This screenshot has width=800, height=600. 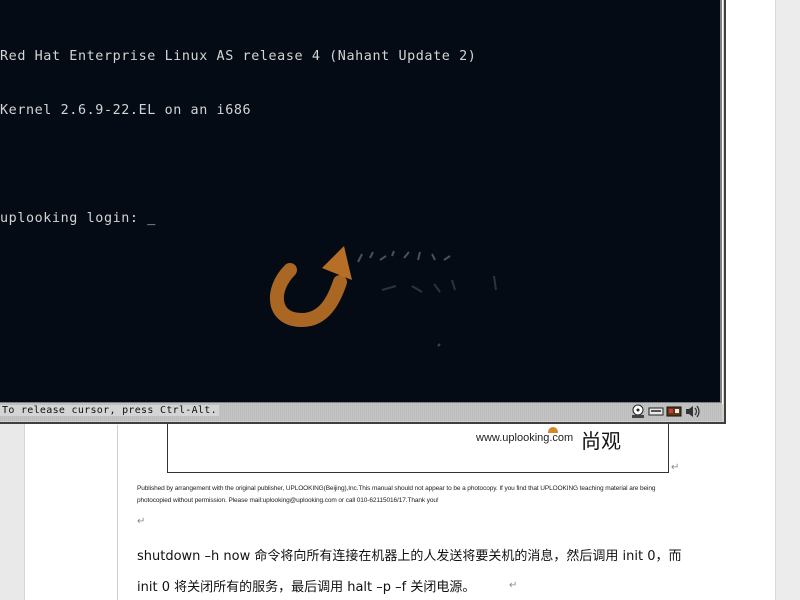 What do you see at coordinates (601, 441) in the screenshot?
I see `figure-logo-text: 尚观` at bounding box center [601, 441].